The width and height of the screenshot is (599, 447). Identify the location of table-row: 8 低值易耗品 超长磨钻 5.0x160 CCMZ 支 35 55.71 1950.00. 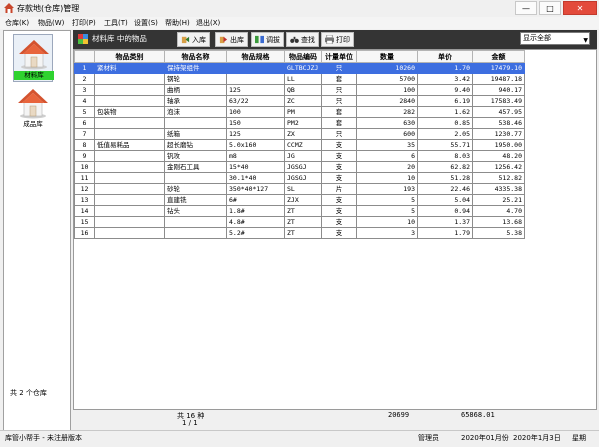
(299, 145).